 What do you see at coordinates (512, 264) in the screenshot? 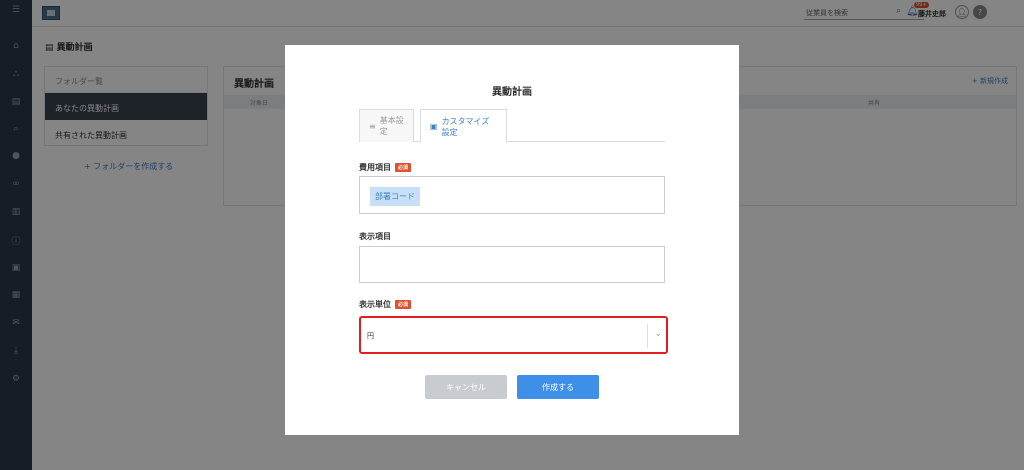
I see `display-item-field` at bounding box center [512, 264].